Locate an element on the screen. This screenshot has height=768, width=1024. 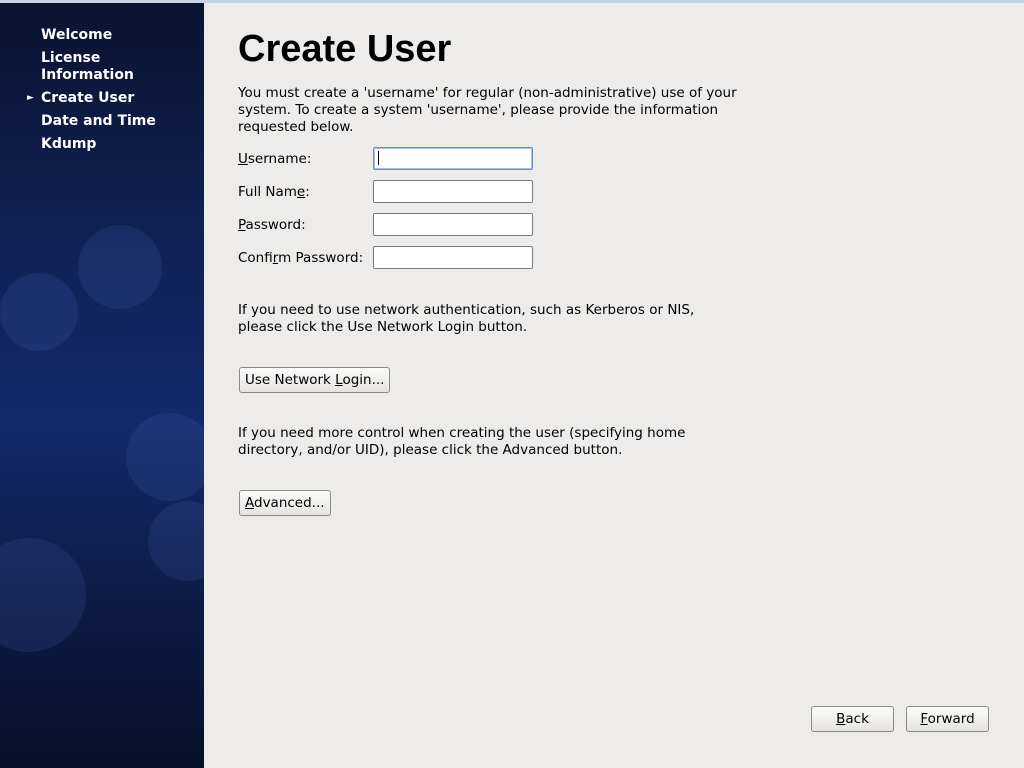
fullname-row: Full Name: is located at coordinates (388, 192).